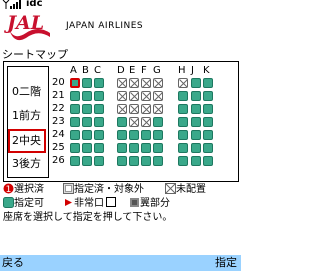 Image resolution: width=320 pixels, height=271 pixels. I want to click on seat-25C, so click(99, 148).